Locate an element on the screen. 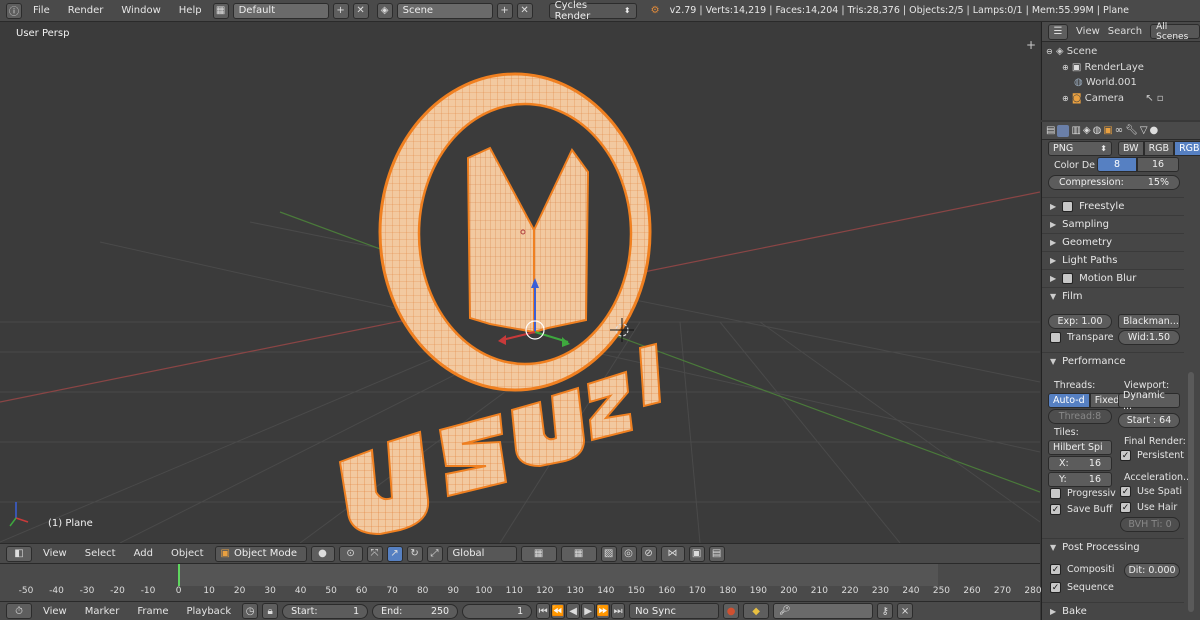 The image size is (1200, 620). scene-tab-icon: ◈ is located at coordinates (1087, 130).